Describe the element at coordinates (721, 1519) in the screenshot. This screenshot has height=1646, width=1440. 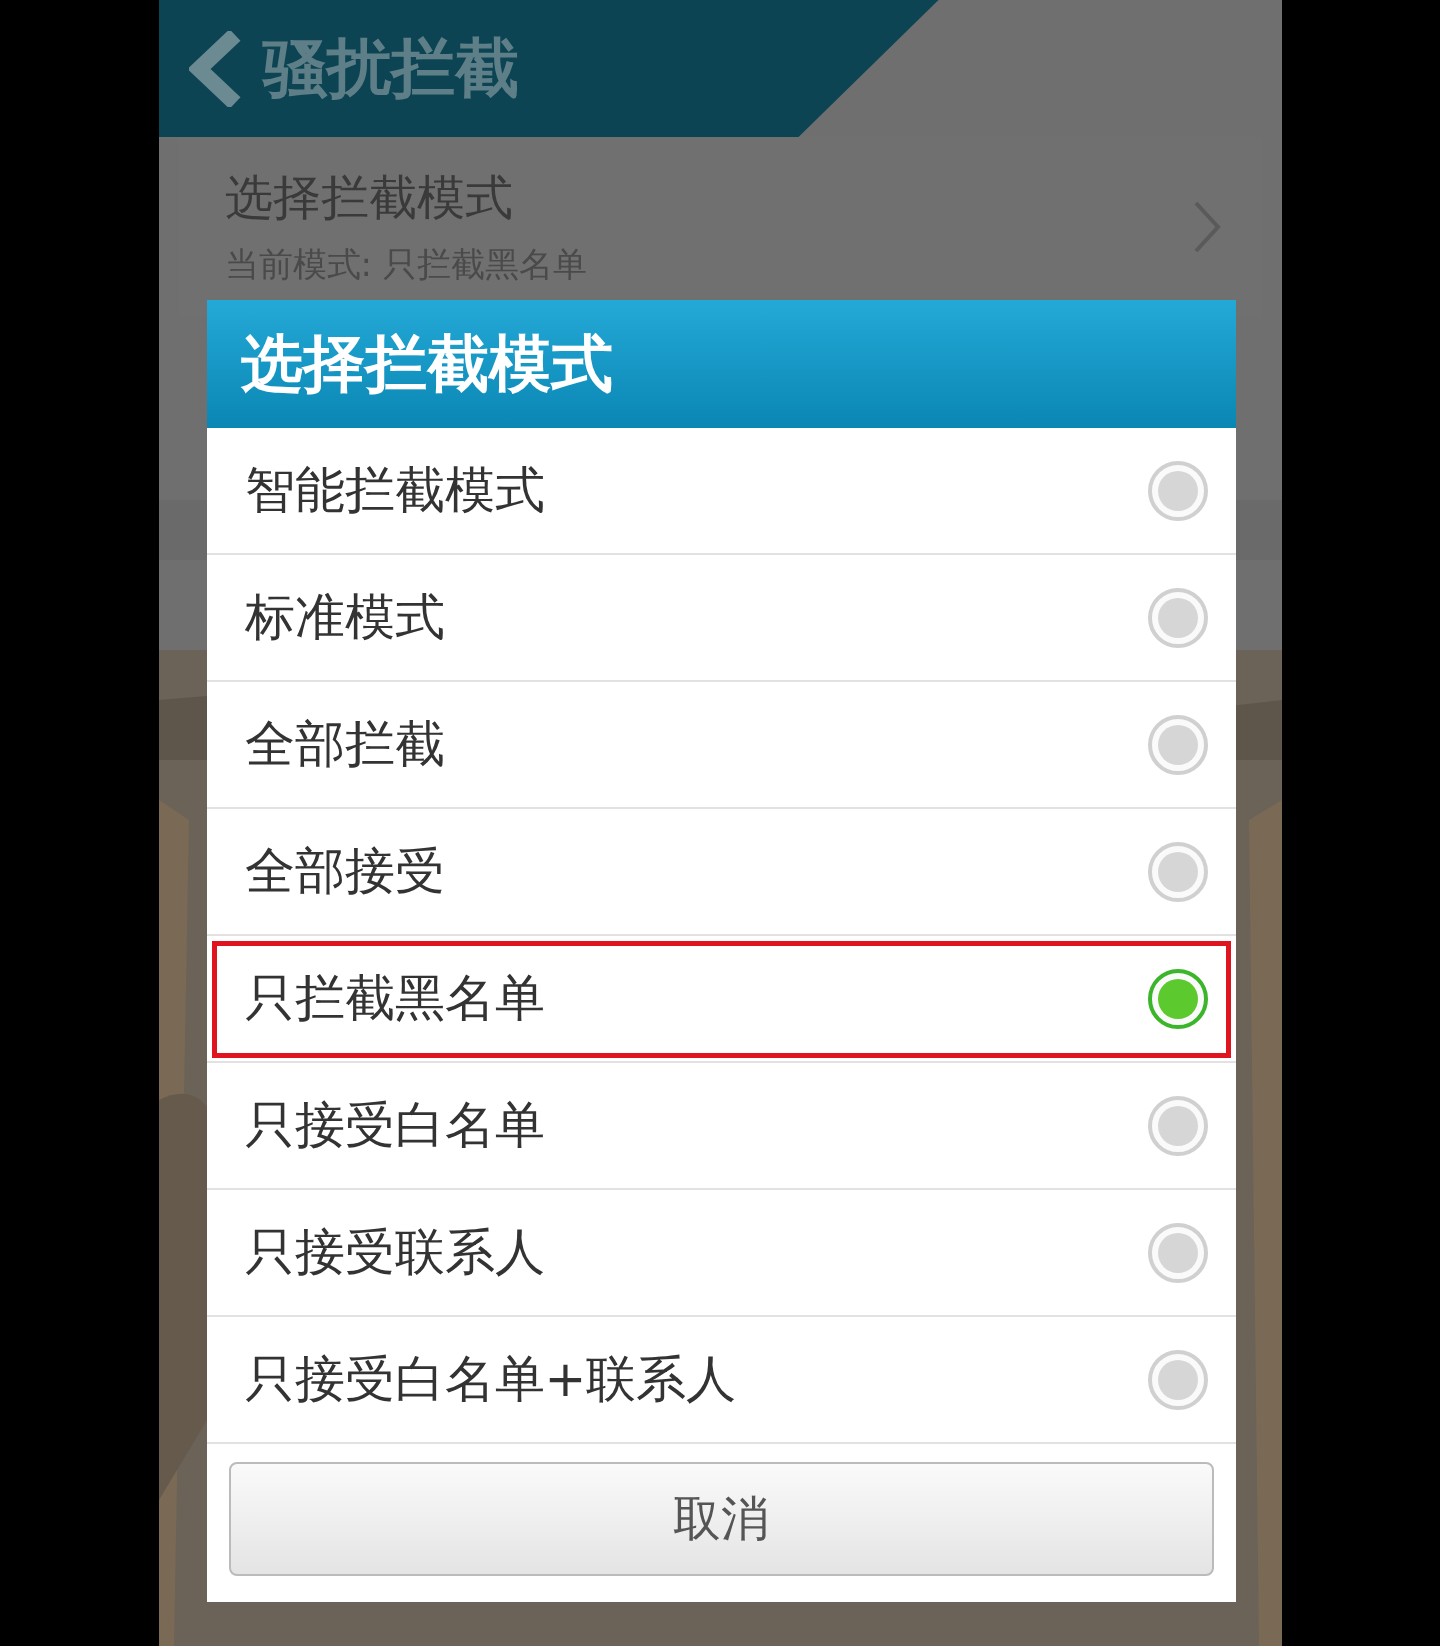
I see `cancel-button: 取消` at that location.